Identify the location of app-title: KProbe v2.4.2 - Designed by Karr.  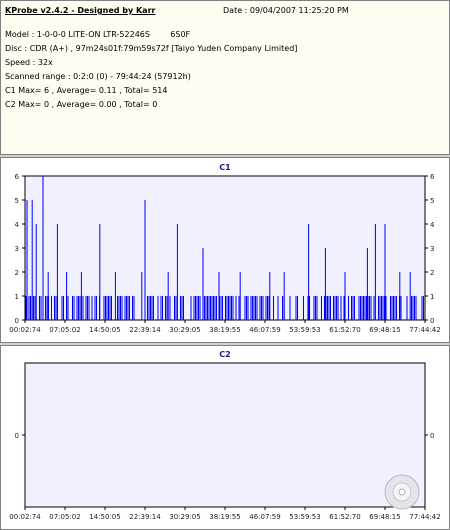
(80, 10).